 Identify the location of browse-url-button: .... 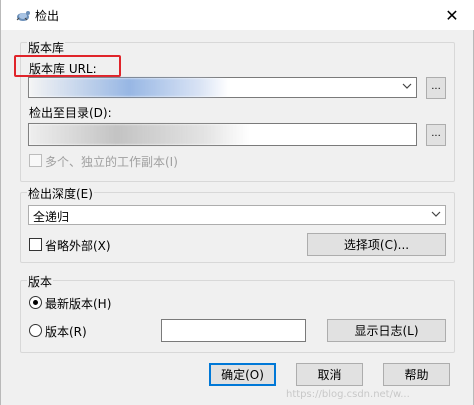
(436, 88).